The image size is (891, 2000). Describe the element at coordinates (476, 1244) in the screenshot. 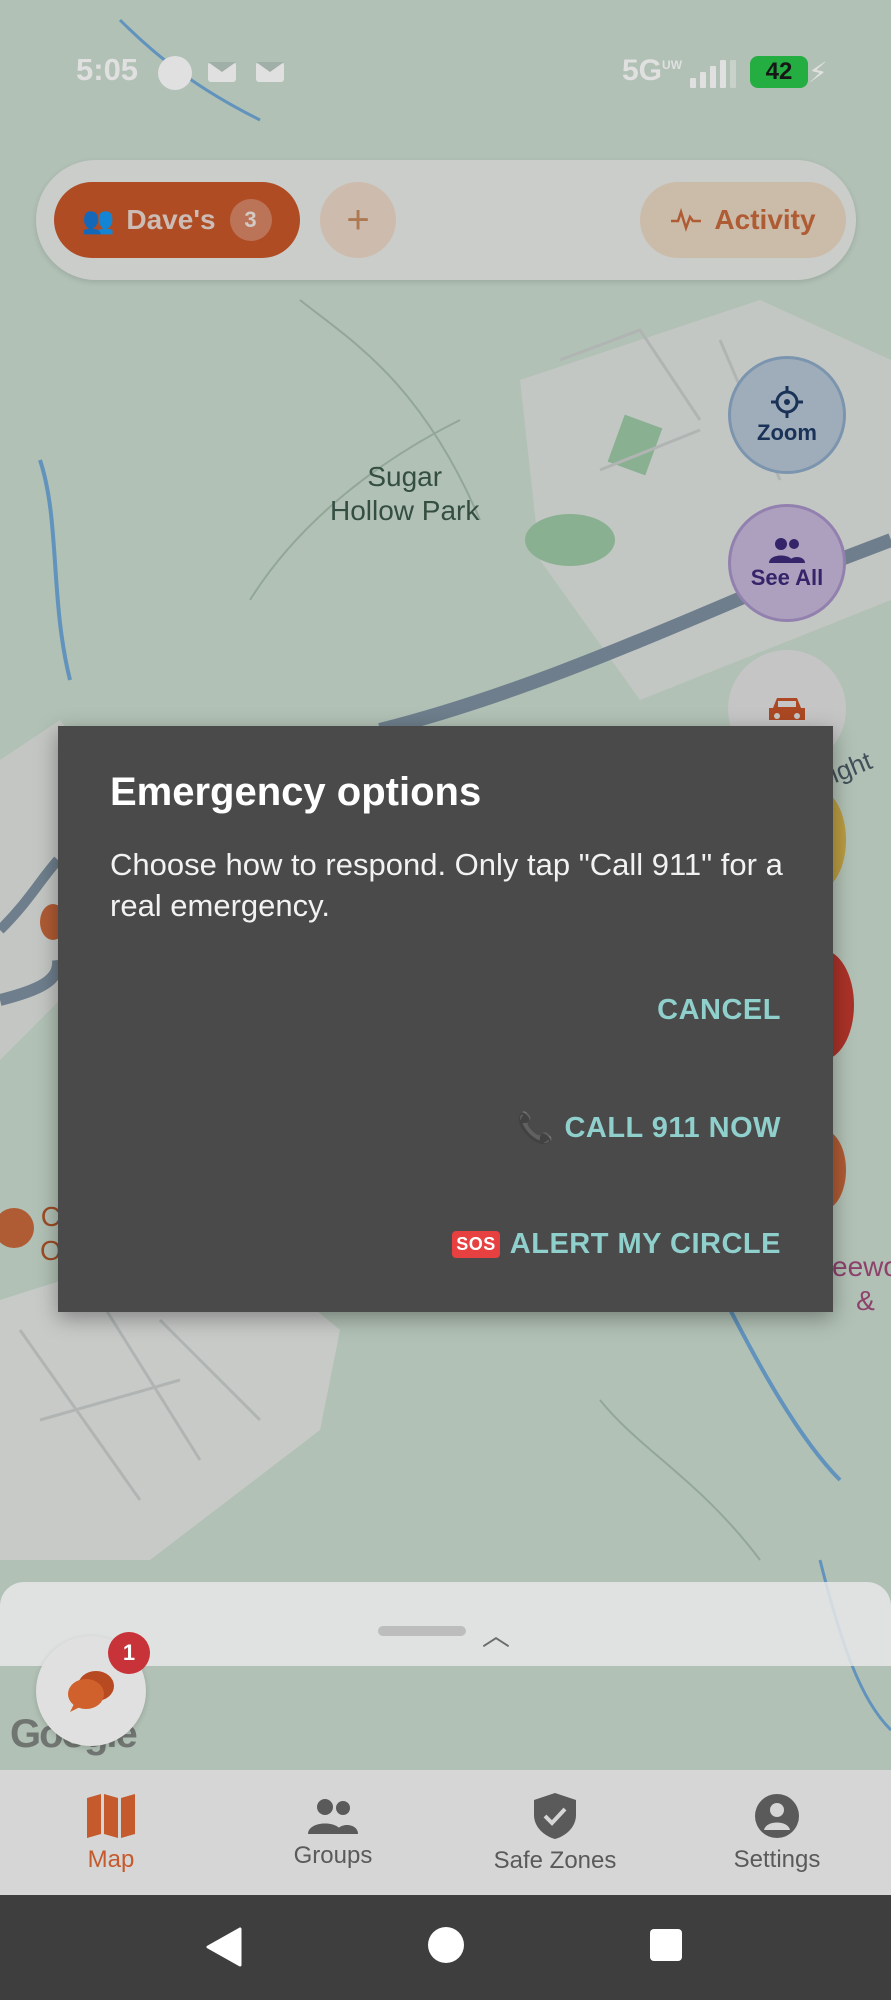

I see `sos-icon: SOS` at that location.